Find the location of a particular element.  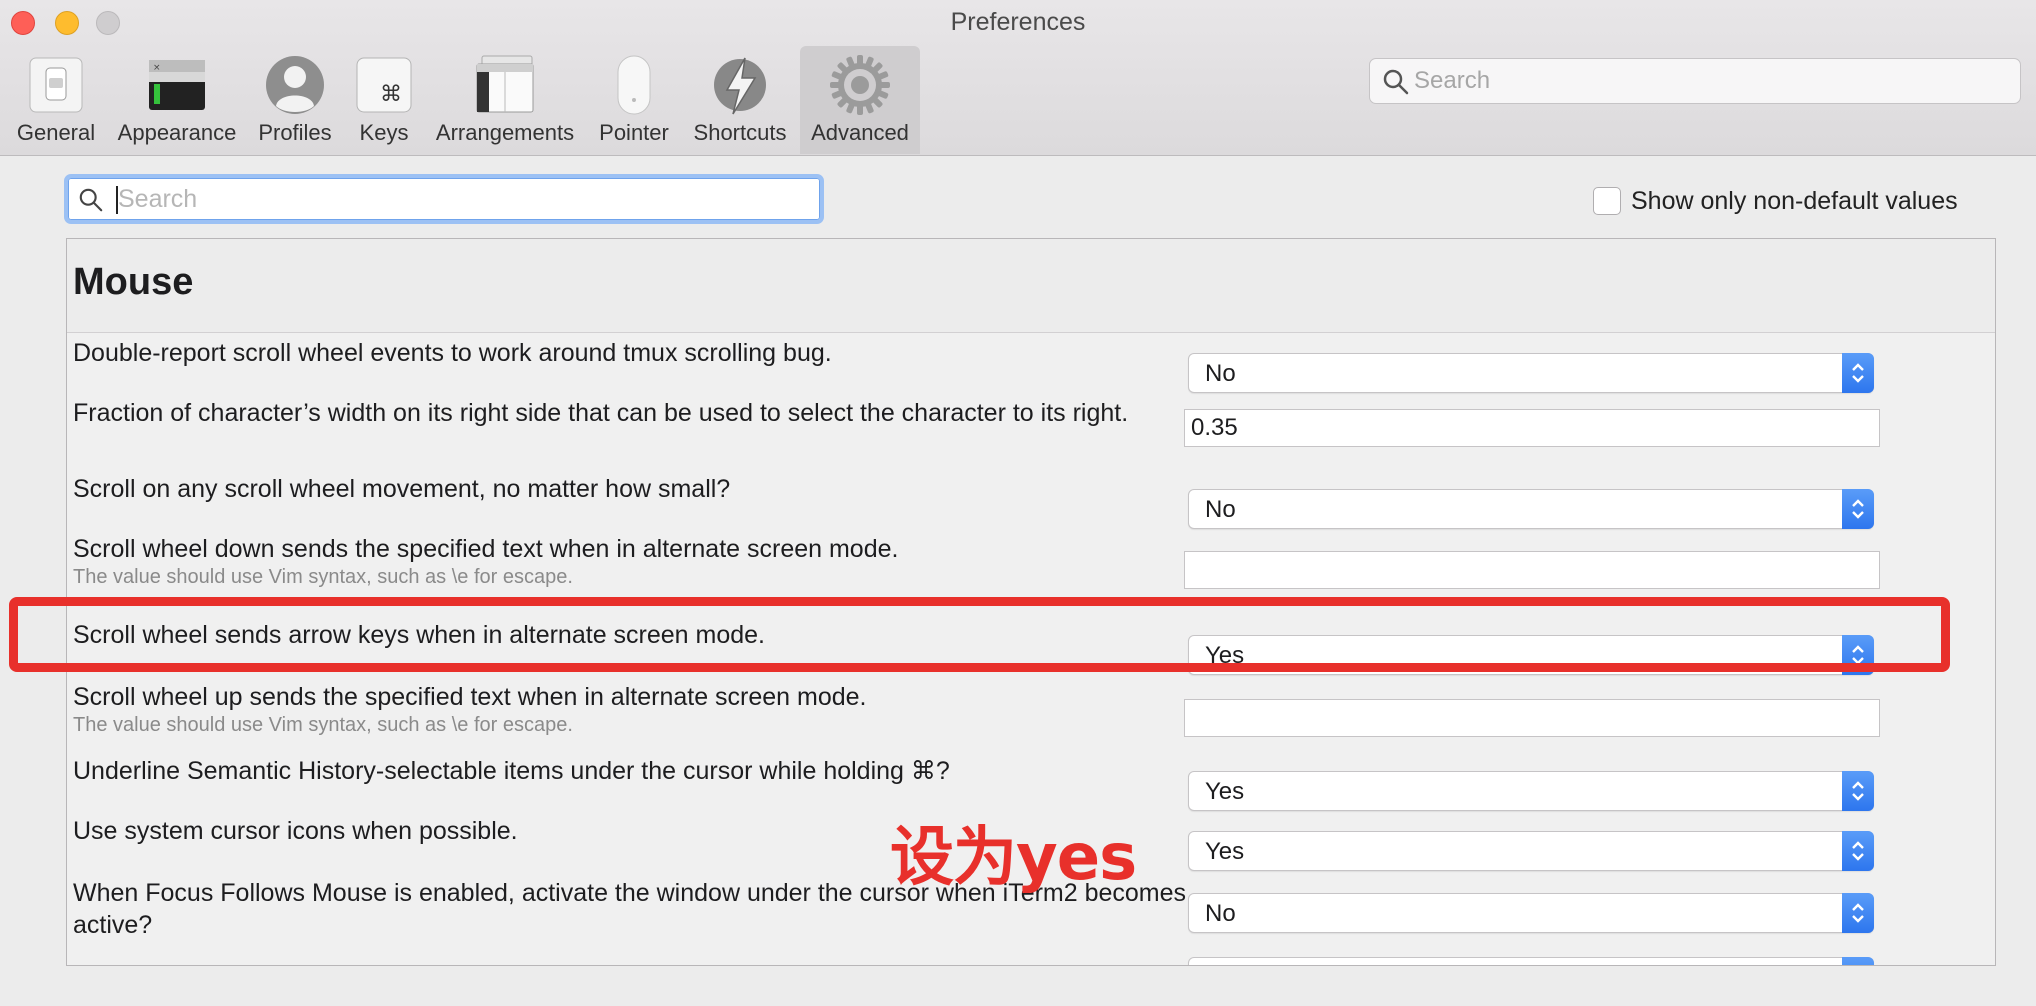

appearance-terminal-icon: × is located at coordinates (177, 85).